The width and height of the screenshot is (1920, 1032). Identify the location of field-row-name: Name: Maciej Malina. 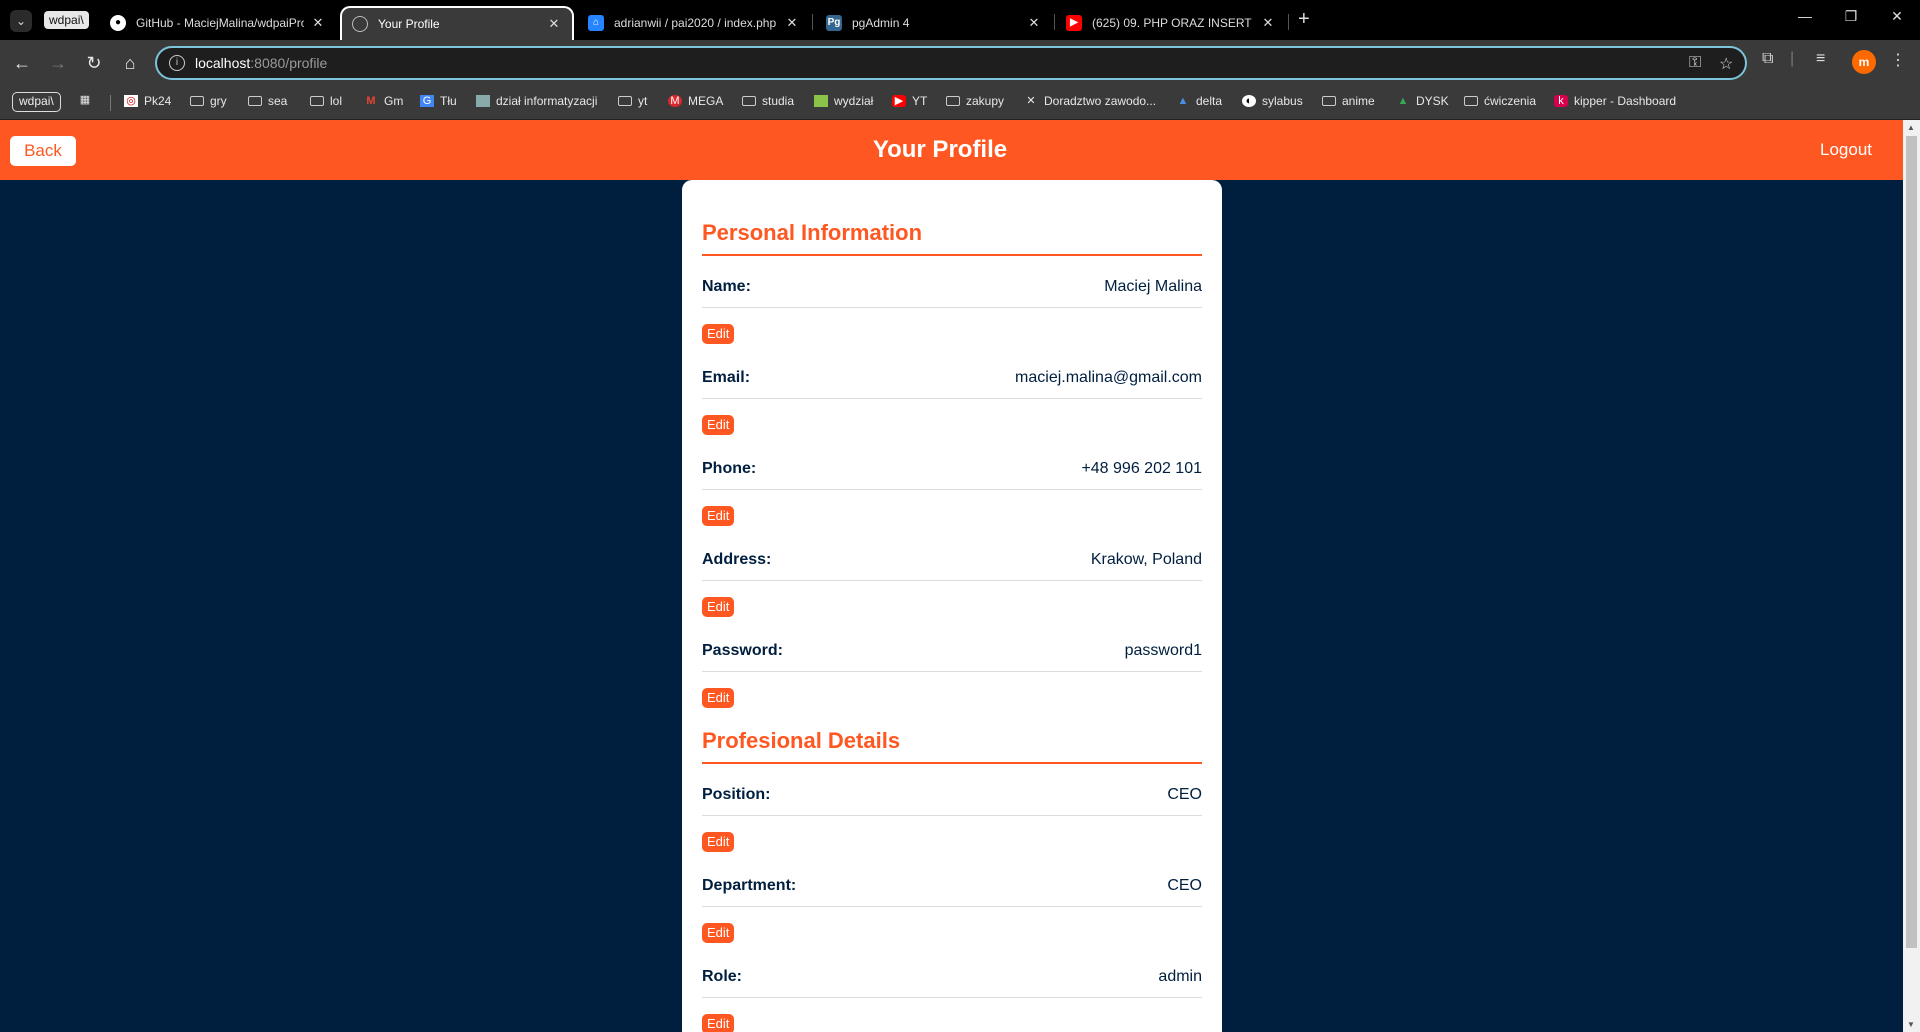
(952, 288).